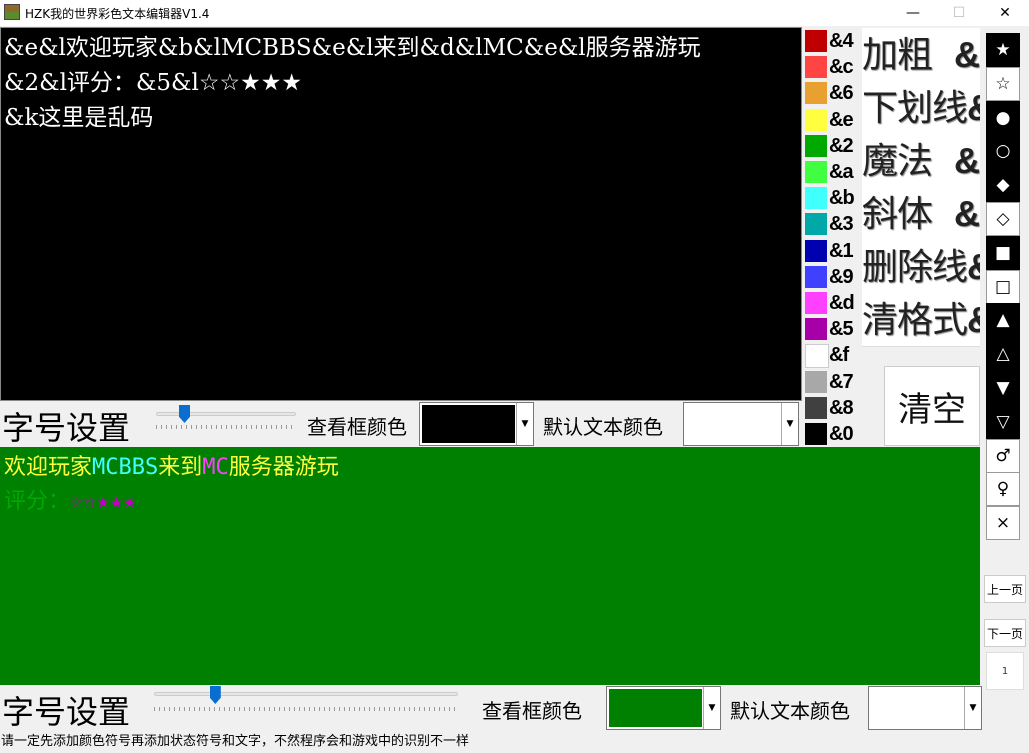 This screenshot has width=1029, height=753. What do you see at coordinates (921, 320) in the screenshot?
I see `format-button: 清格式&r` at bounding box center [921, 320].